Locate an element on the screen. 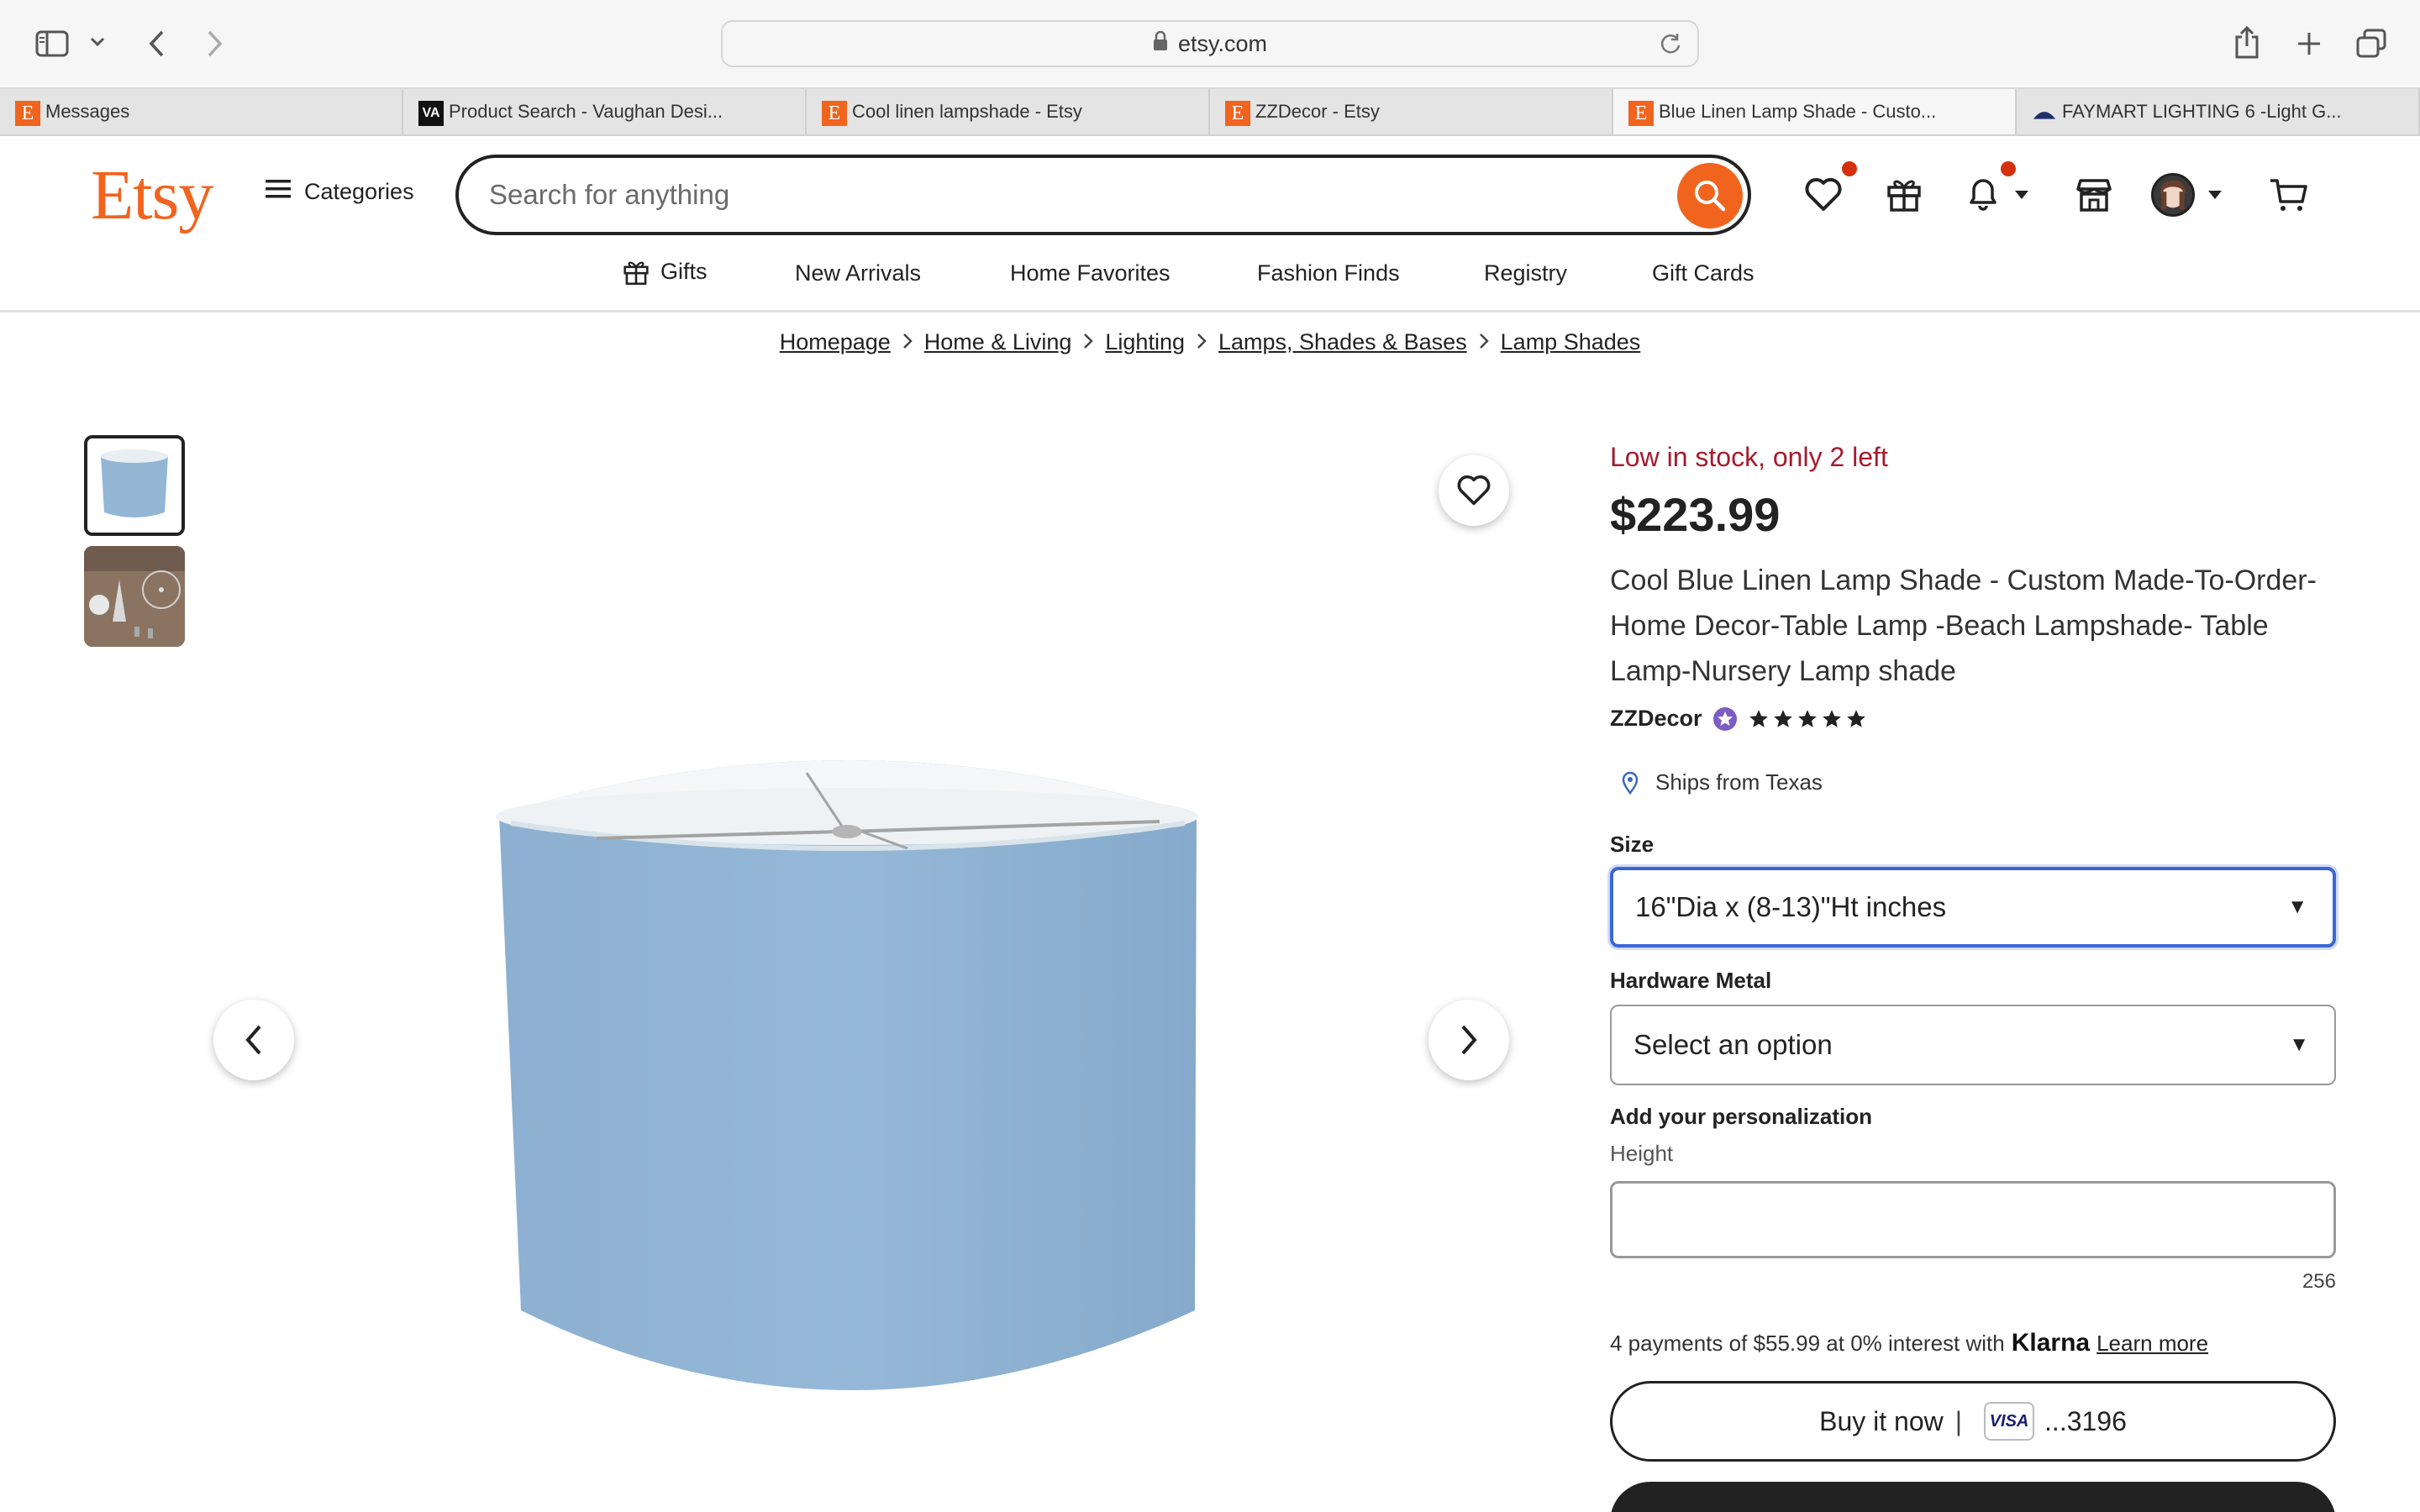  shop-manager-icon is located at coordinates (2094, 195).